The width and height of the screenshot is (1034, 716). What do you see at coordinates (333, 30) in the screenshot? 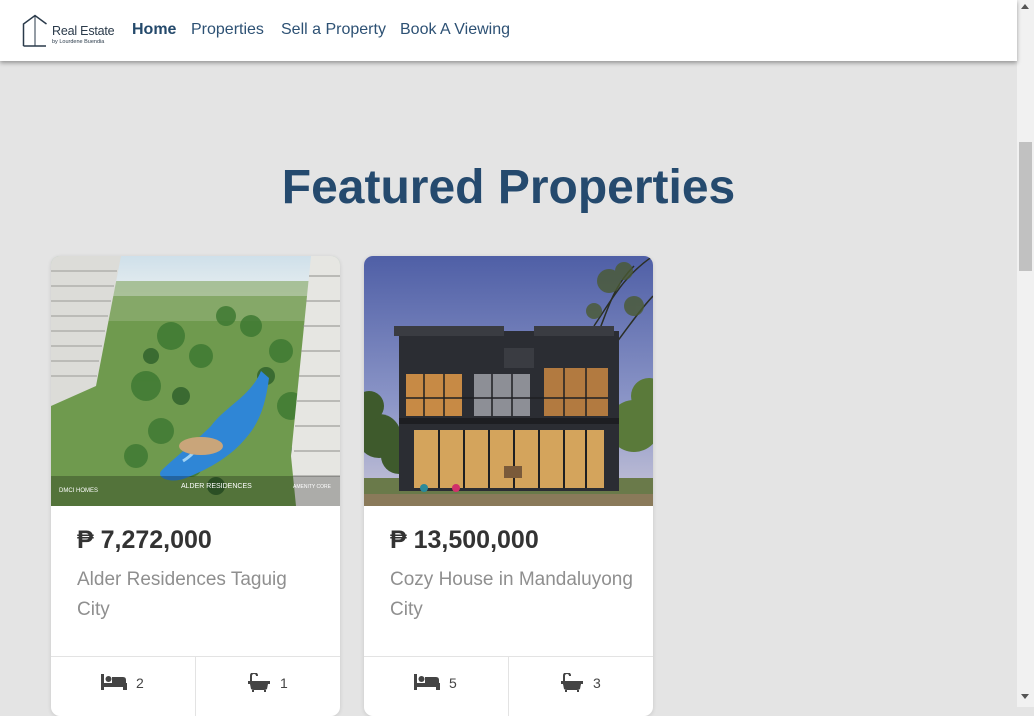
I see `nav-link-sell-a-property: Sell a Property` at bounding box center [333, 30].